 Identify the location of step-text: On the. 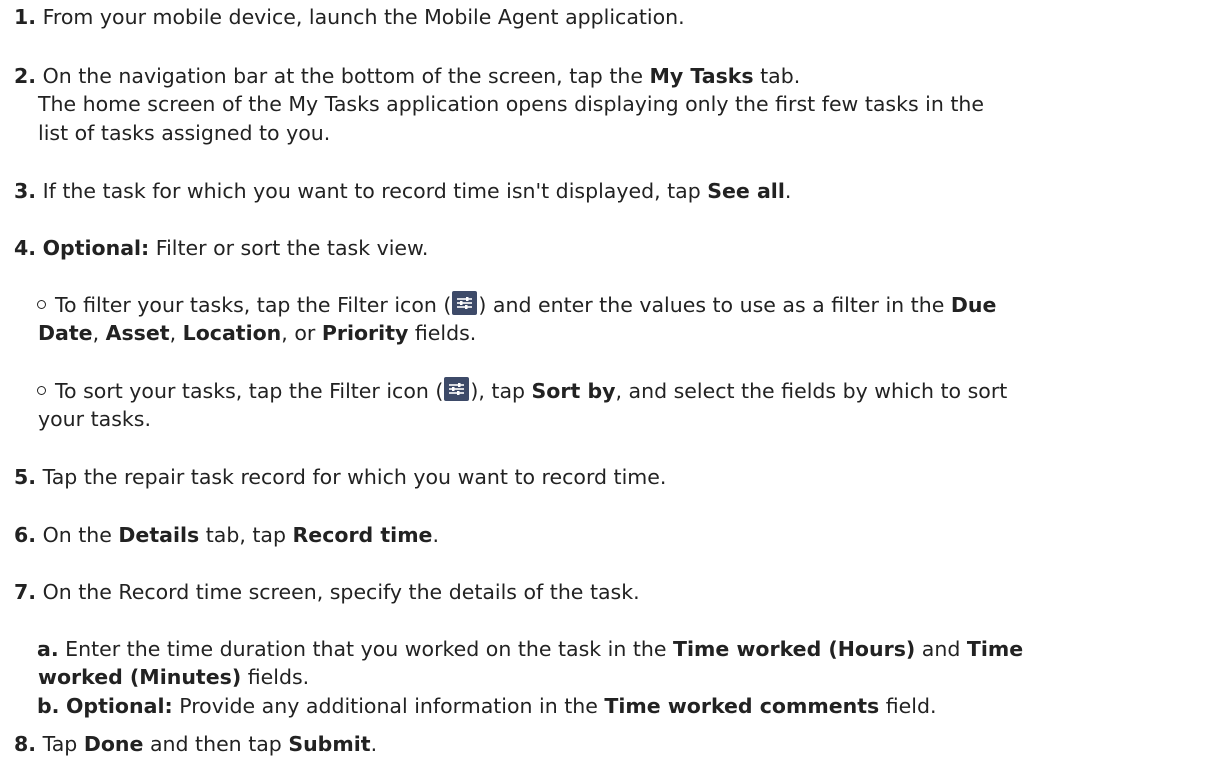
(80, 535).